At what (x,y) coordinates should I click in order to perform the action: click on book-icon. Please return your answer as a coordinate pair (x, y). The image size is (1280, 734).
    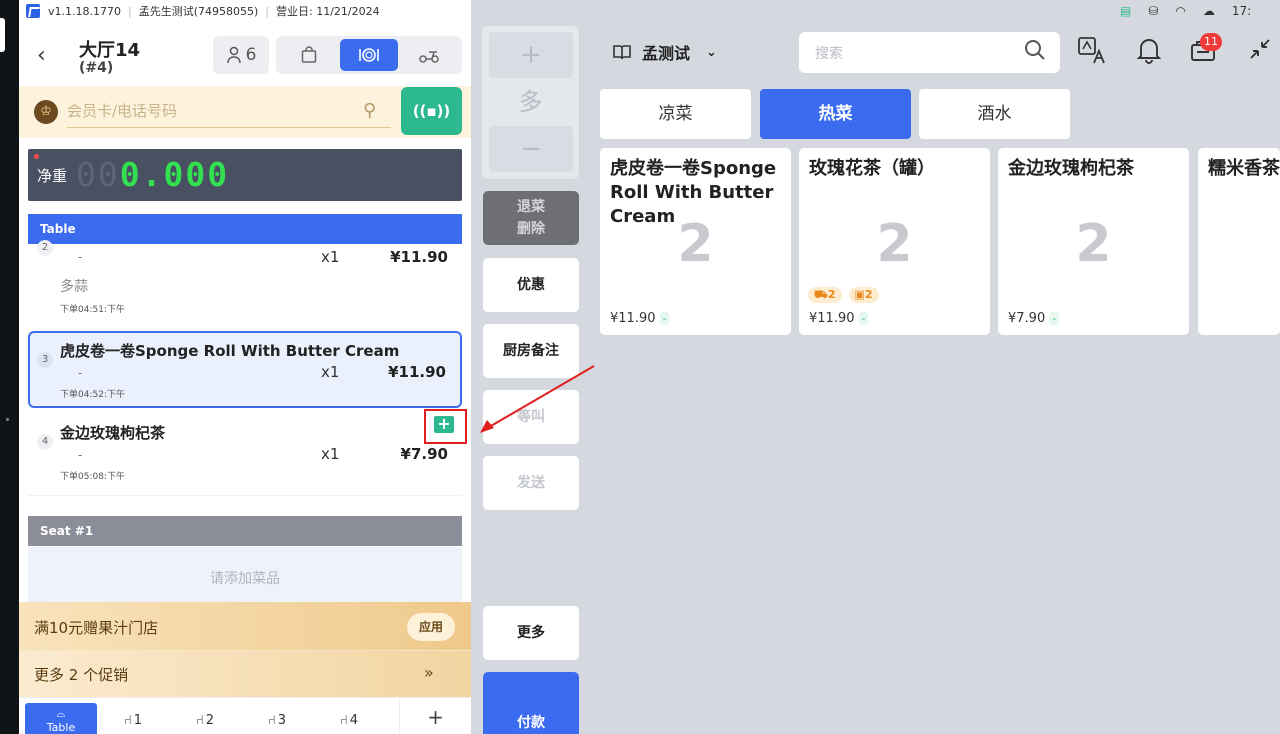
    Looking at the image, I should click on (622, 52).